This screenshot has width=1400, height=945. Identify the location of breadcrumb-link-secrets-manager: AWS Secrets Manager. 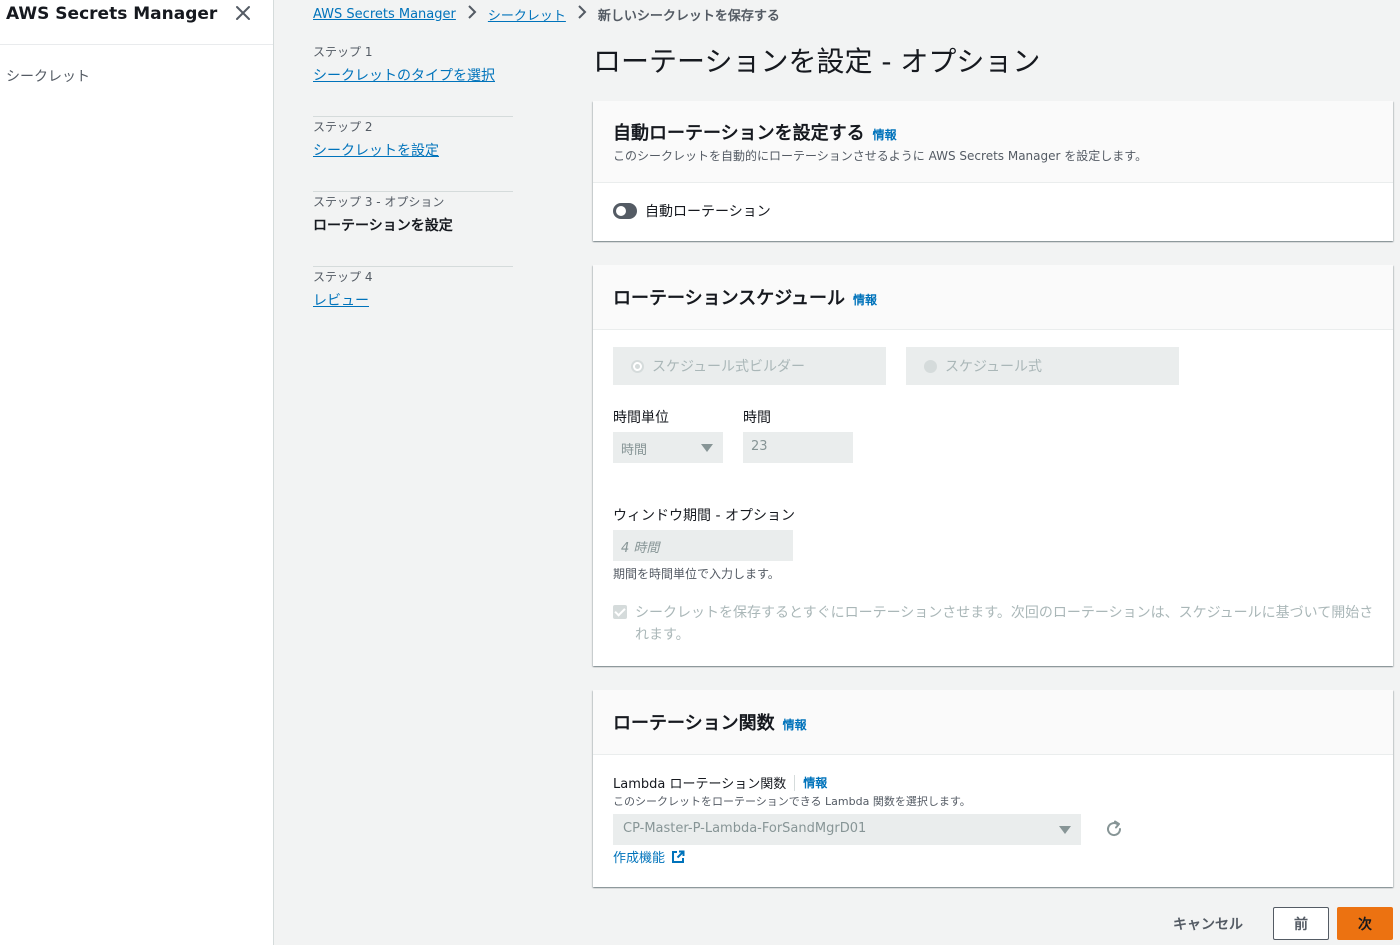
(384, 14).